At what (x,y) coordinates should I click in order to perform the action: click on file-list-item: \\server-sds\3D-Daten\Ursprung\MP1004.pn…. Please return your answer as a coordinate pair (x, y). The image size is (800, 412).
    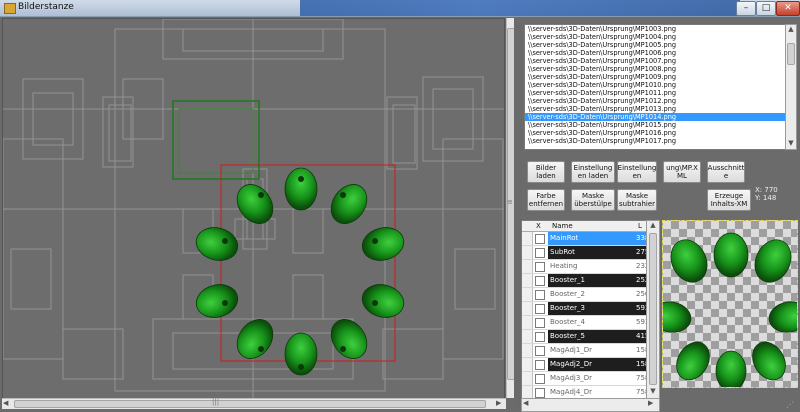
    Looking at the image, I should click on (655, 37).